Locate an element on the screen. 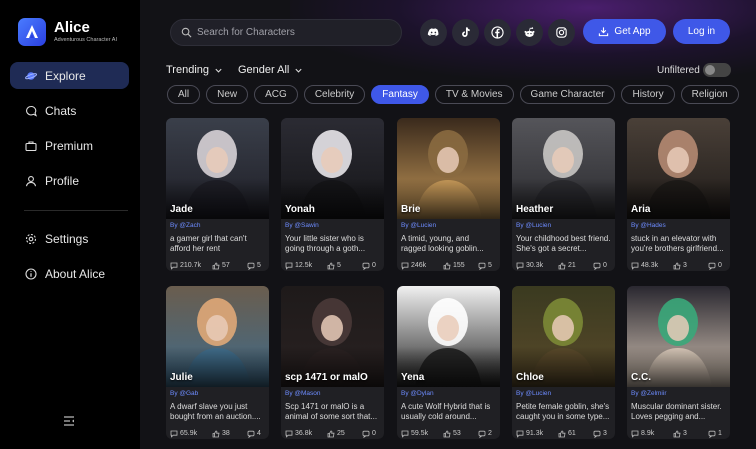 The image size is (756, 449). facebook-button is located at coordinates (497, 32).